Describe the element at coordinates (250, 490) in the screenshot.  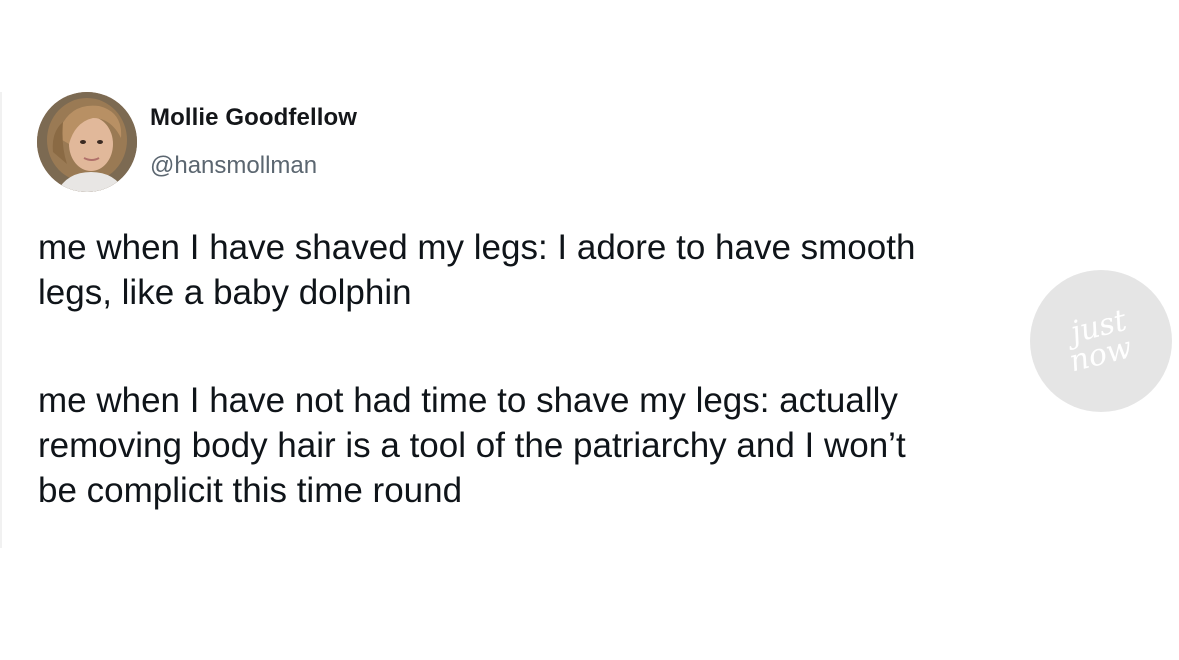
I see `tweet-text-line: be complicit this time round` at that location.